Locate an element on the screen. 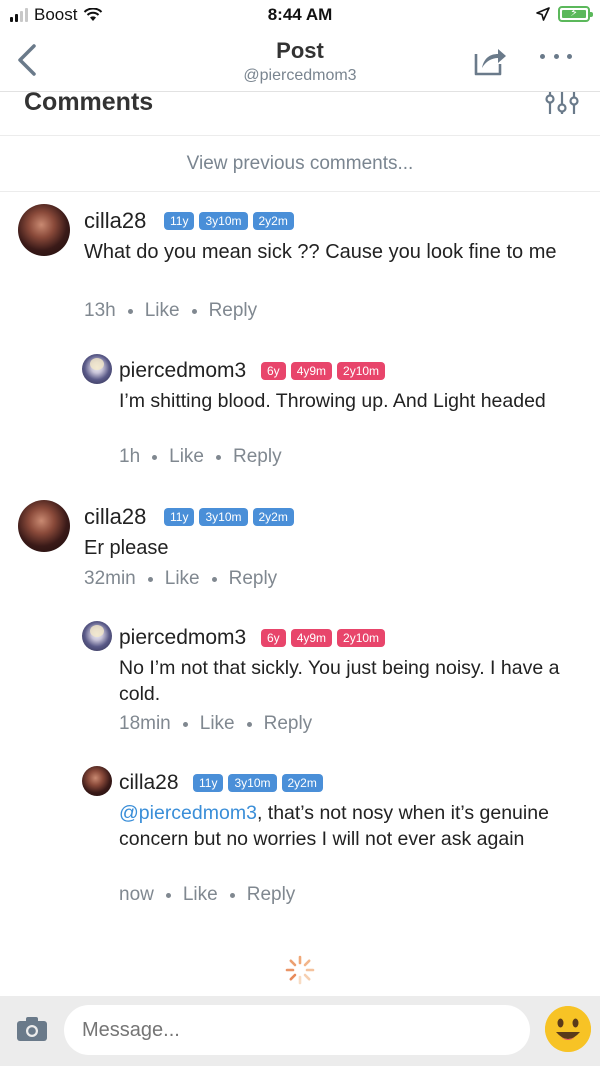 This screenshot has height=1066, width=600. filter-sliders-icon is located at coordinates (562, 104).